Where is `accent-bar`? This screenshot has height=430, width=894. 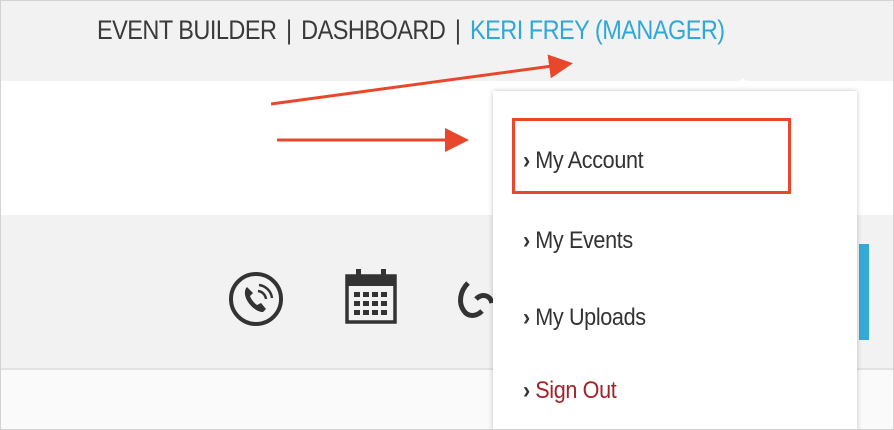
accent-bar is located at coordinates (864, 292).